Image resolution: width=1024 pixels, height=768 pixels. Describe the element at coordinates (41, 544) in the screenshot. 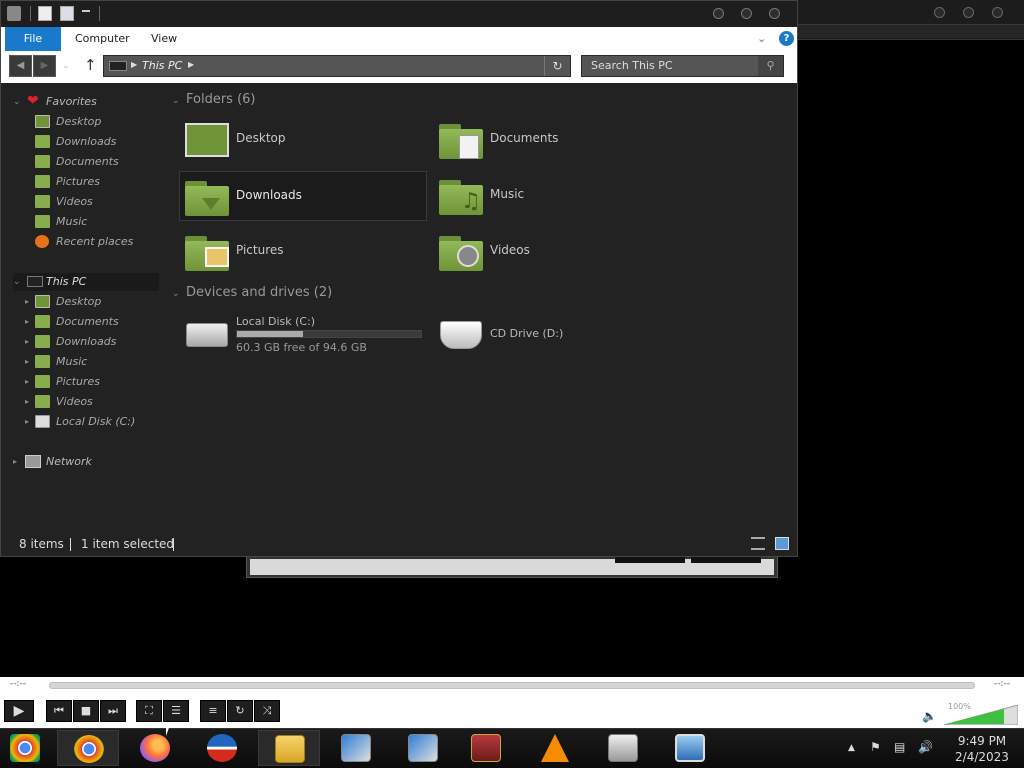

I see `item-count: 8 items` at that location.